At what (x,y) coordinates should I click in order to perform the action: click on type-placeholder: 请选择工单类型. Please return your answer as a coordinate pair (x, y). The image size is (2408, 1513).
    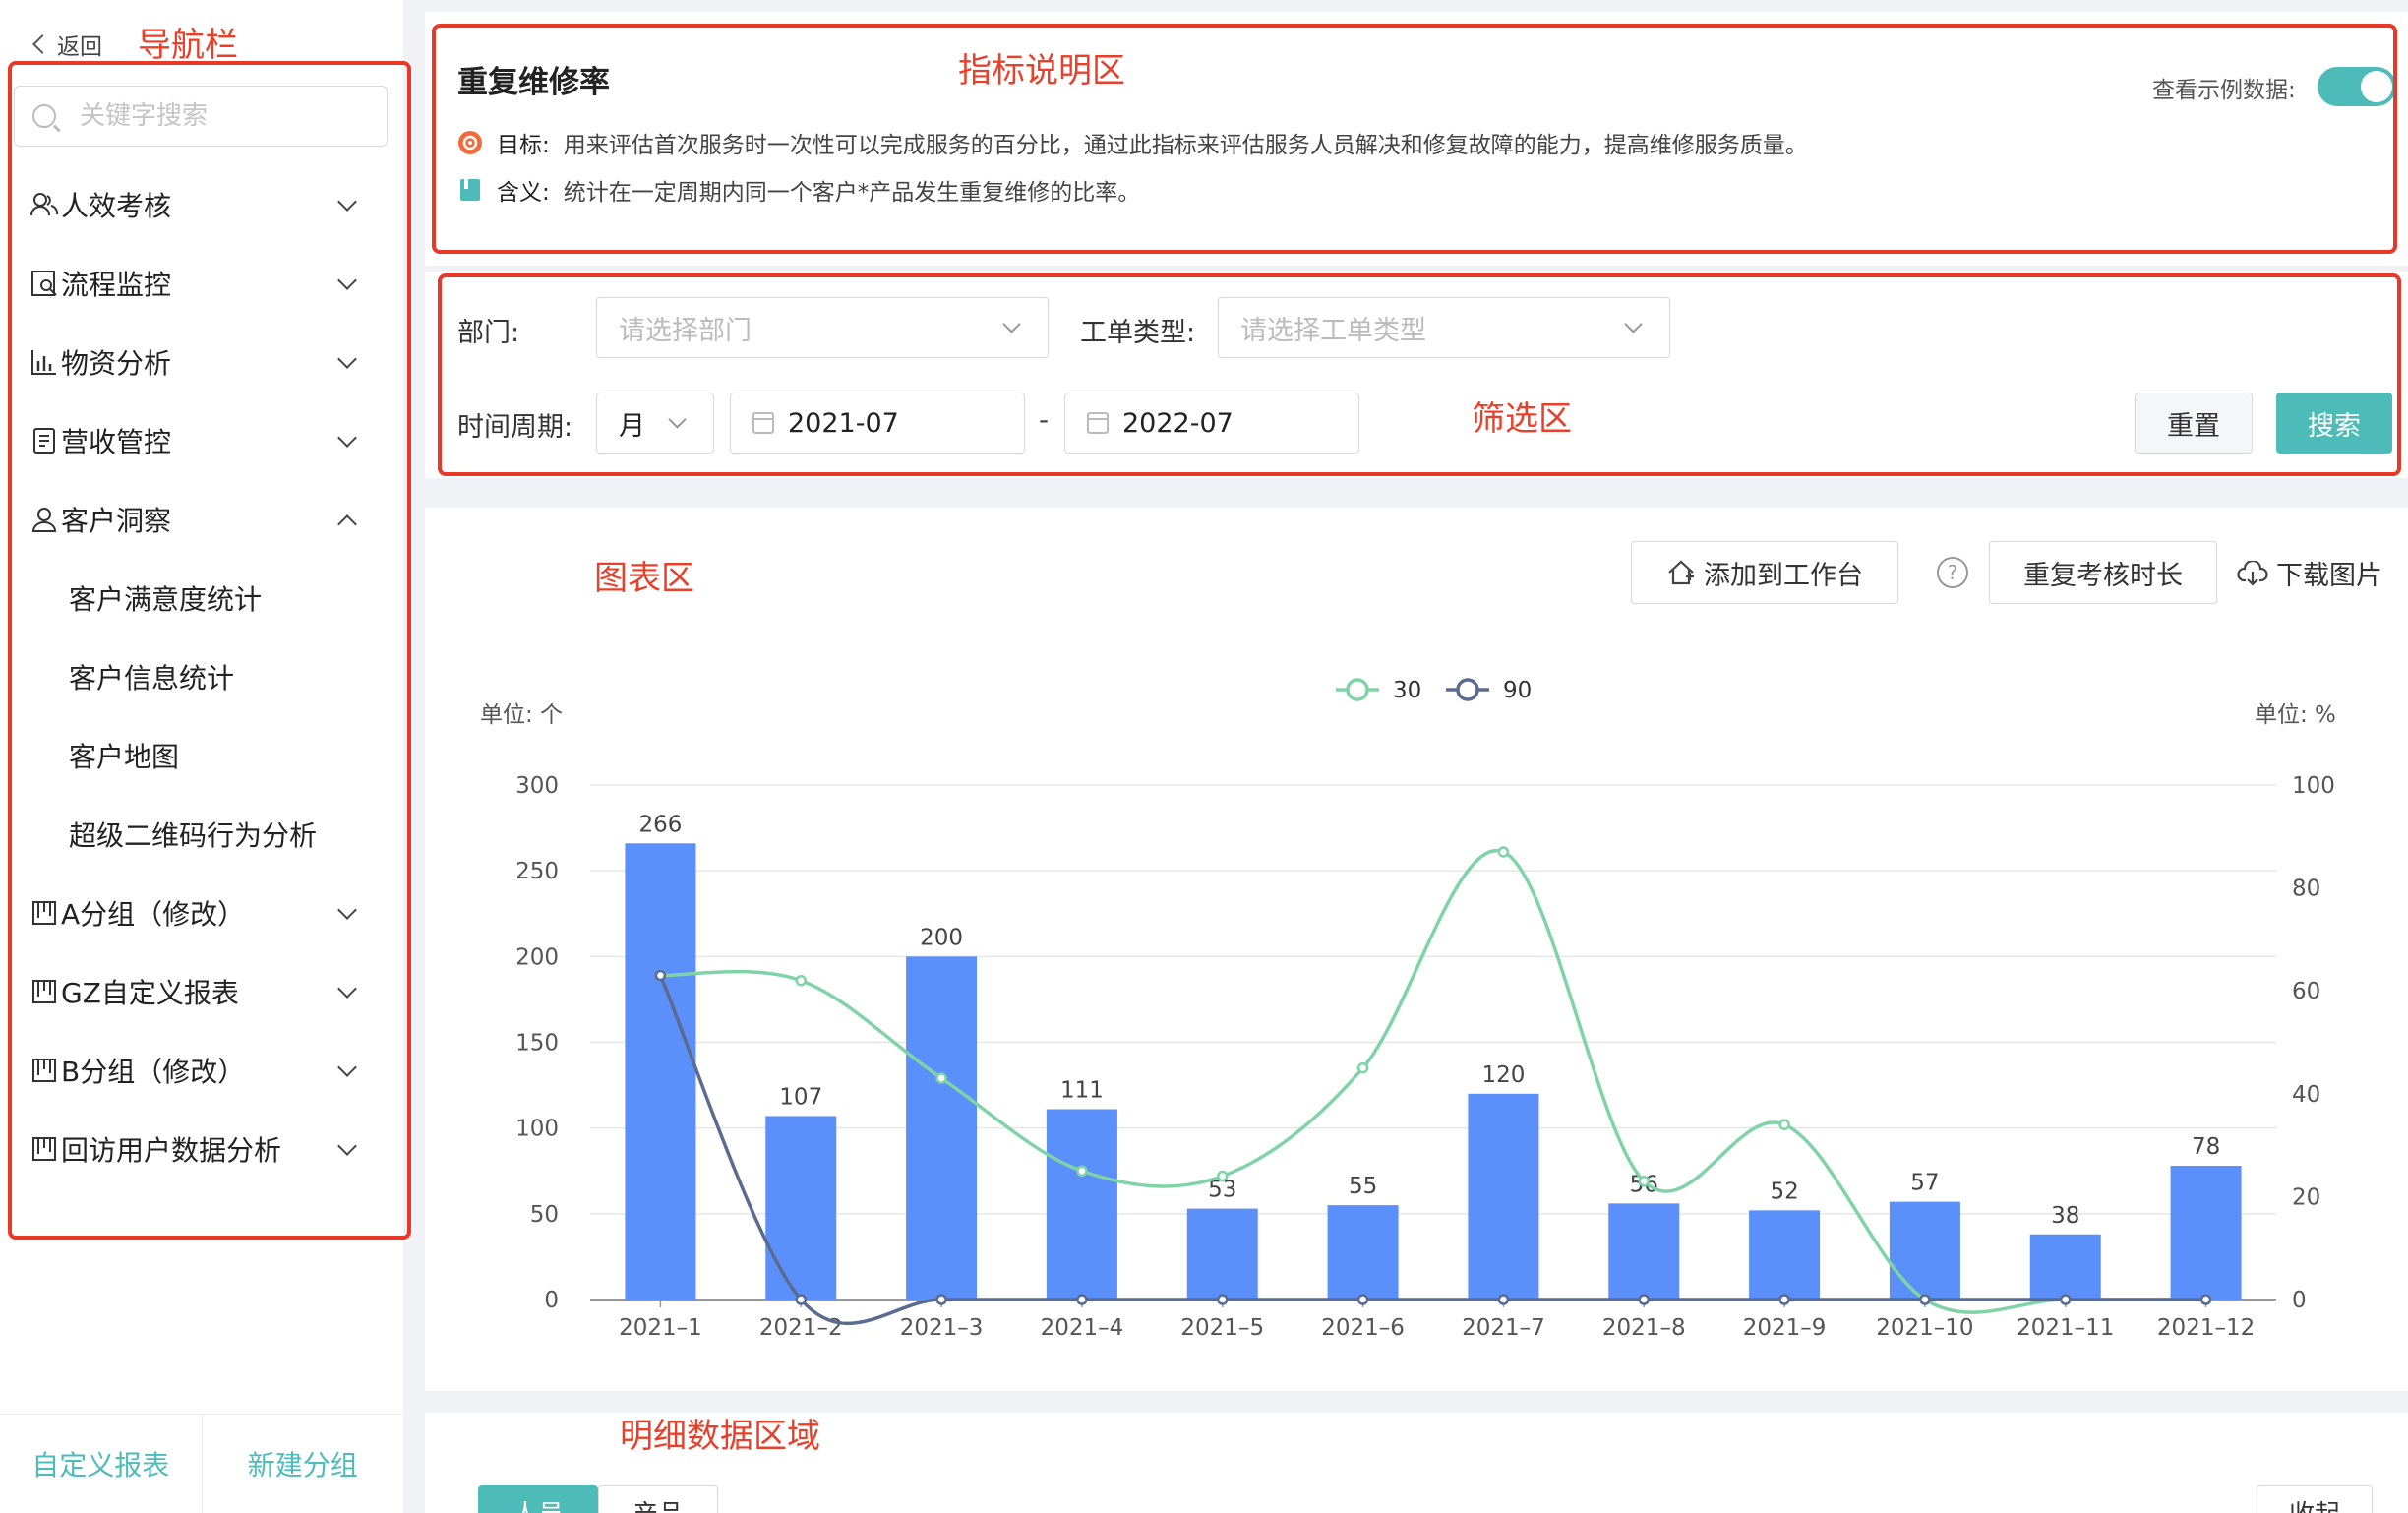
    Looking at the image, I should click on (1333, 330).